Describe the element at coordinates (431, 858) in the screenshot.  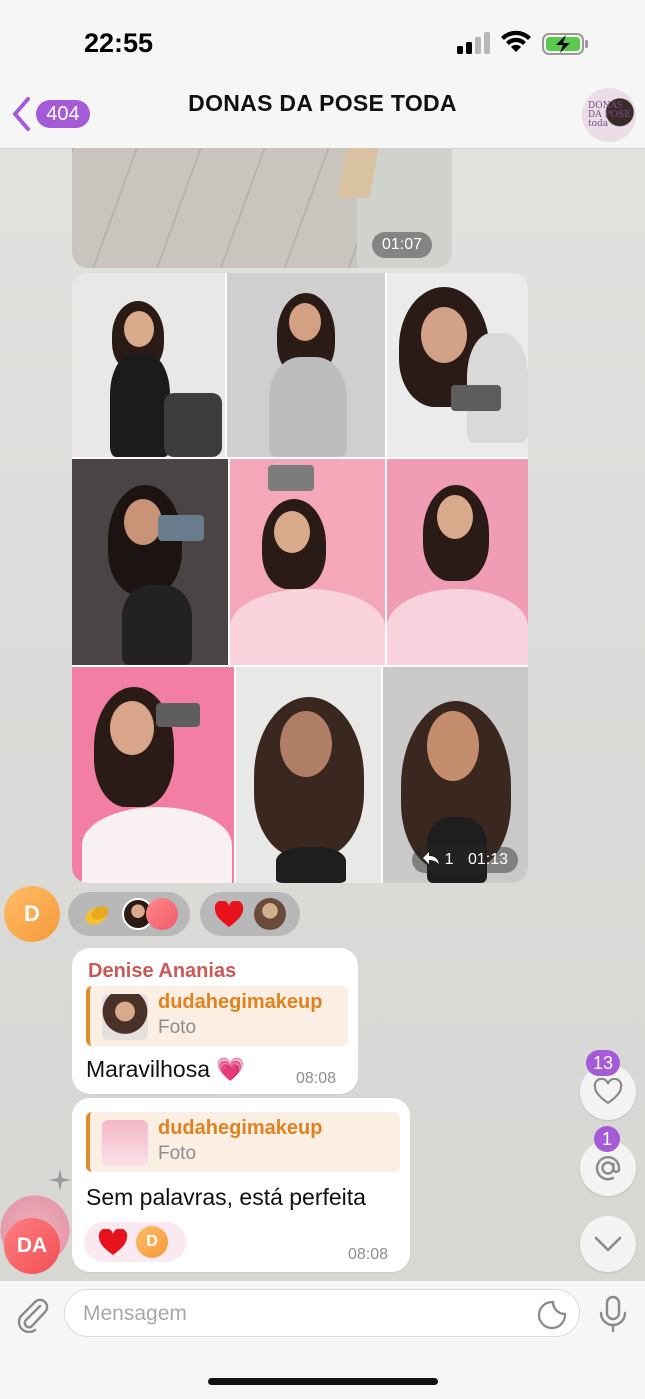
I see `forward-icon` at that location.